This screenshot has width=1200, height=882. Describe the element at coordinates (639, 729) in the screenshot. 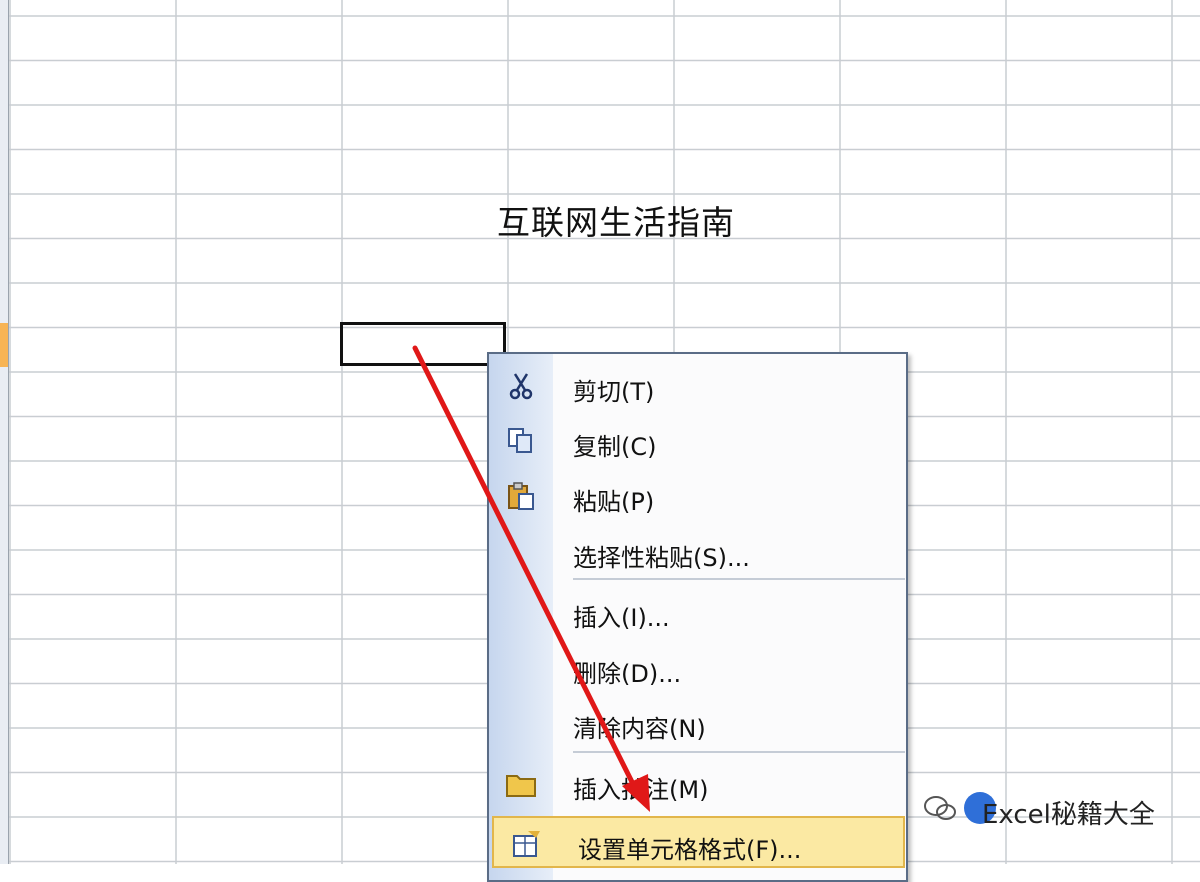

I see `menu-item-label: 清除内容(N)` at that location.